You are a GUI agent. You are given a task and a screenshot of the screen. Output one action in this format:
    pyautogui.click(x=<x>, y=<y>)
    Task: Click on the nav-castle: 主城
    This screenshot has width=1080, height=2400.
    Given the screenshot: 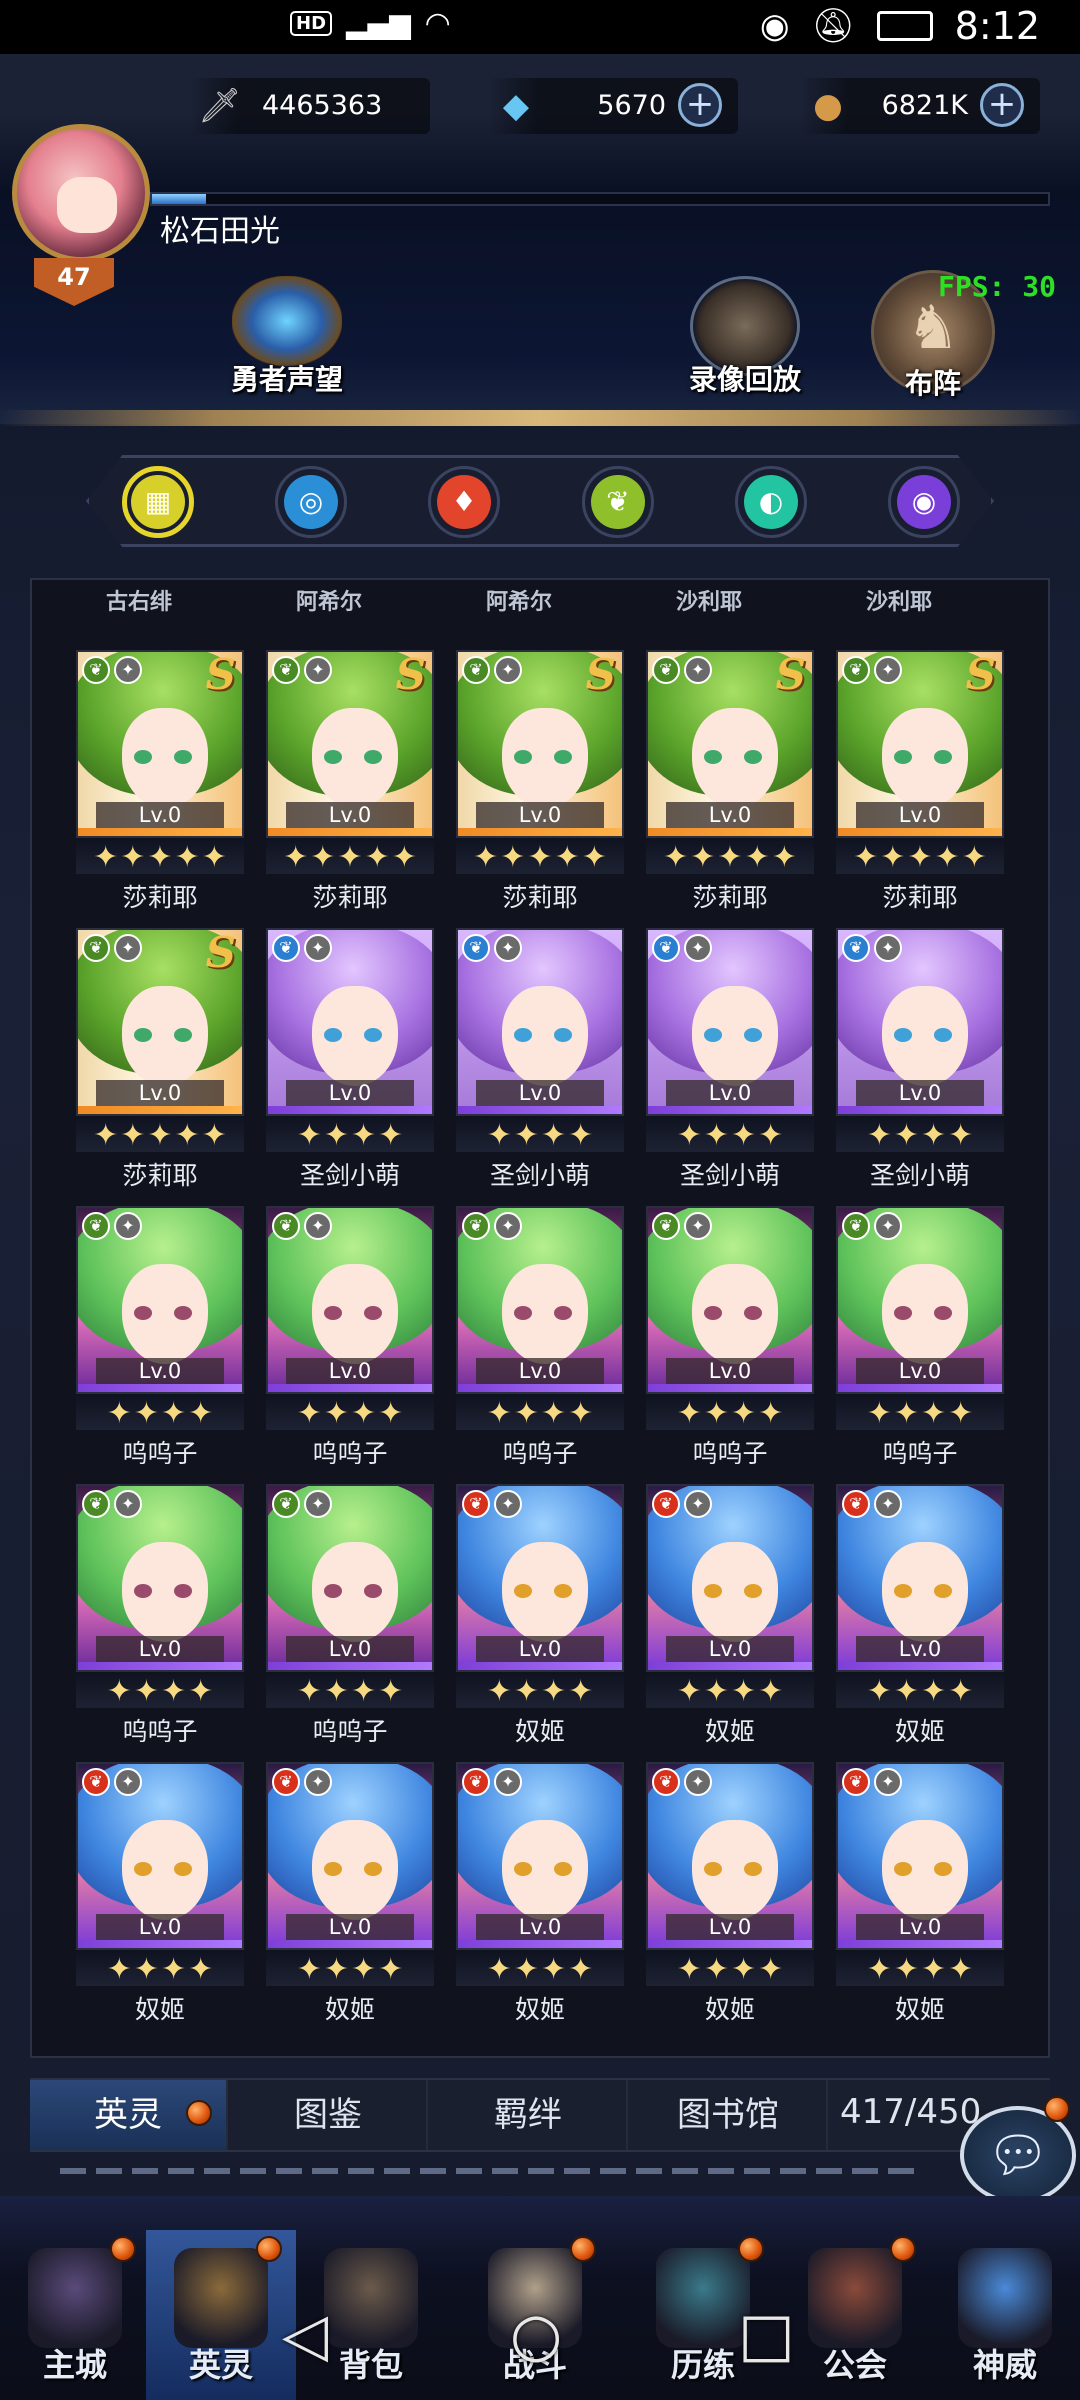 What is the action you would take?
    pyautogui.click(x=75, y=2315)
    